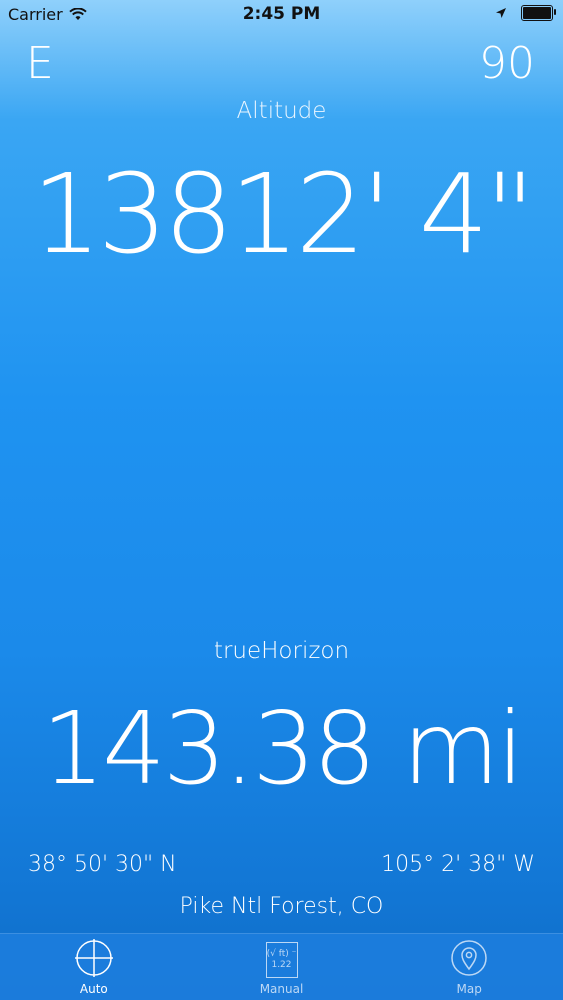 This screenshot has height=1000, width=563. I want to click on latitude: 38° 50' 30" N, so click(102, 864).